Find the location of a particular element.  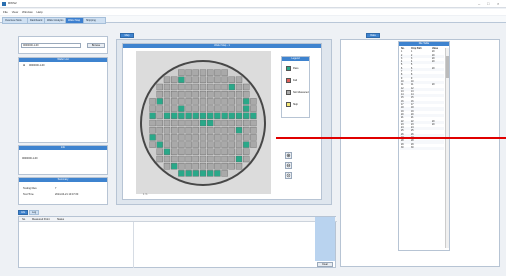

tree-item-wafer: 0000000-1-00 is located at coordinates (37, 65).